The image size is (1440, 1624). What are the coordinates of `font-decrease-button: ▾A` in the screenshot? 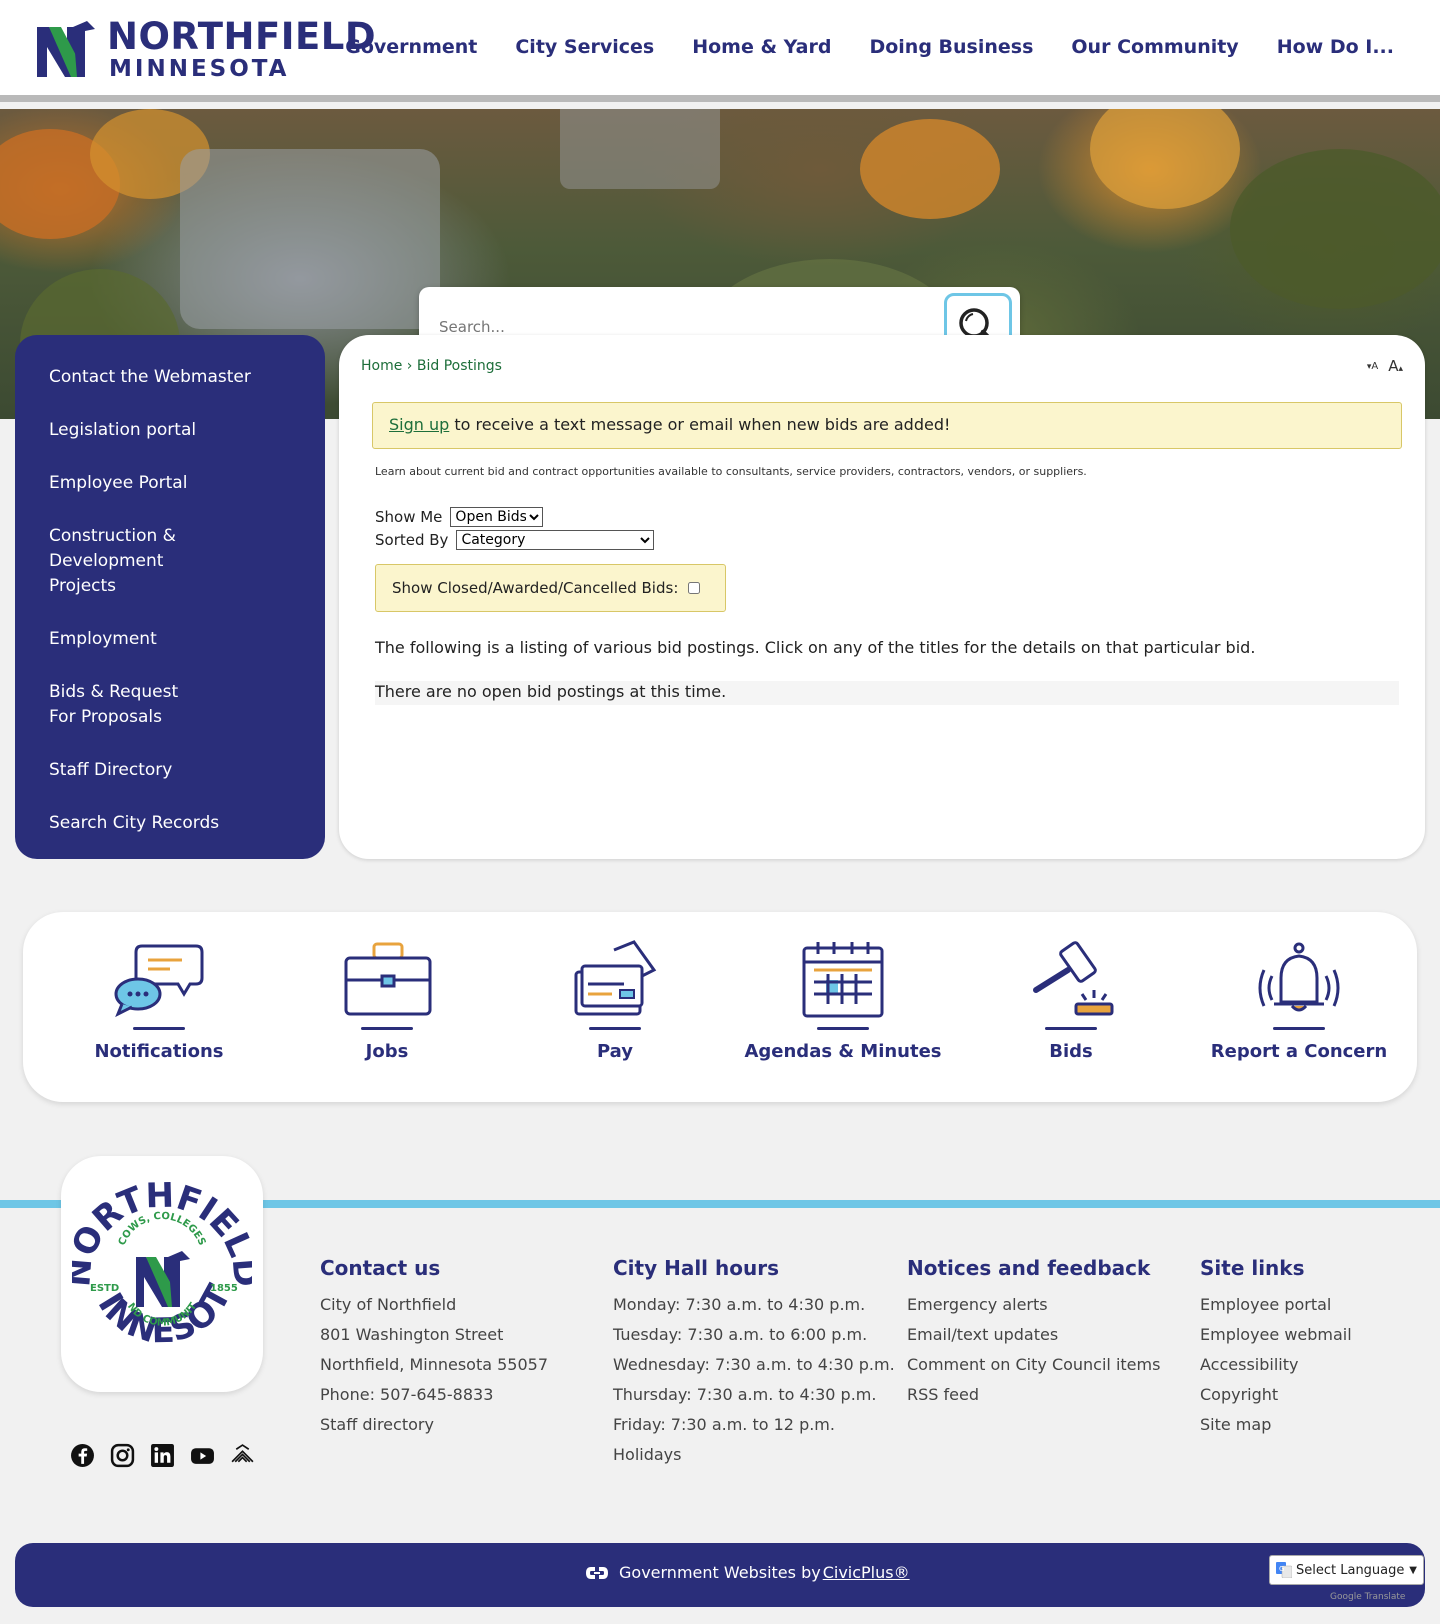 It's located at (1372, 366).